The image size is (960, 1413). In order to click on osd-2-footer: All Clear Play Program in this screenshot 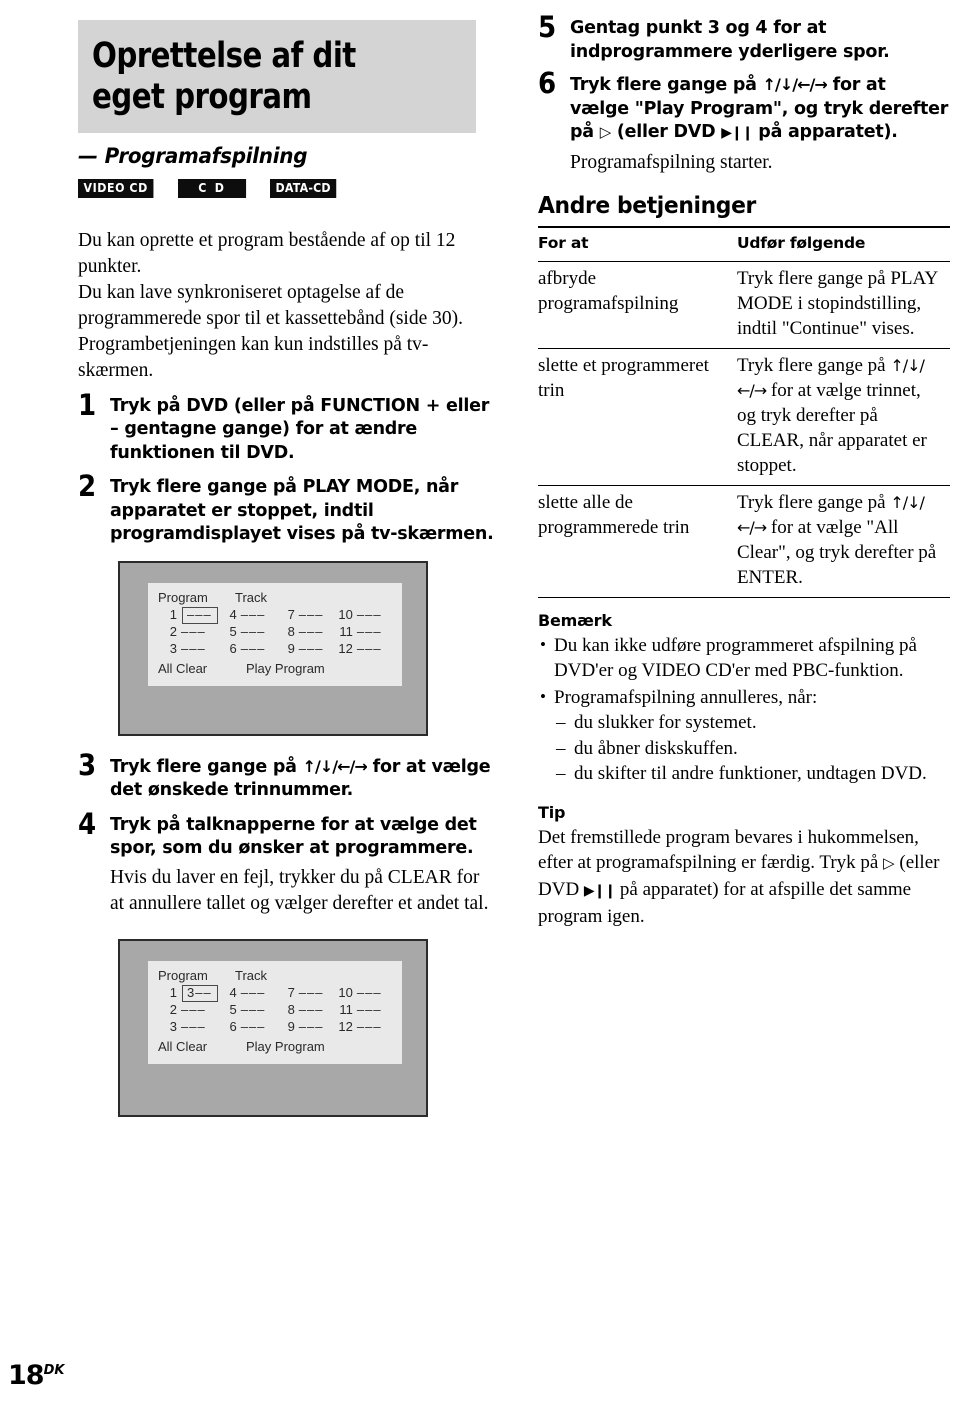, I will do `click(275, 1047)`.